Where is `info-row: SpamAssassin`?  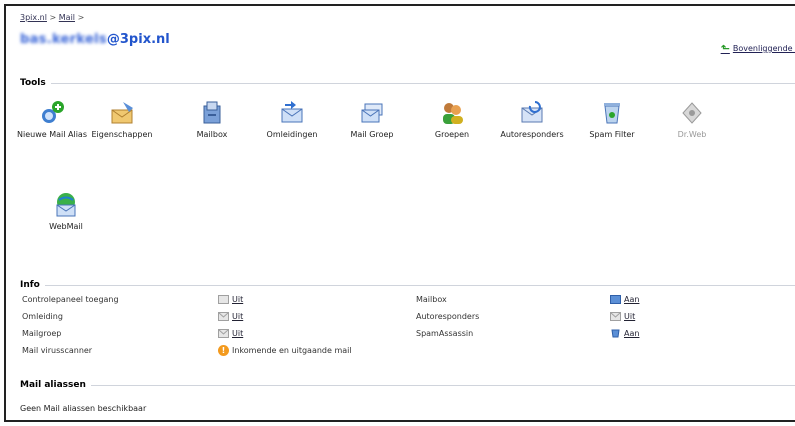 info-row: SpamAssassin is located at coordinates (444, 333).